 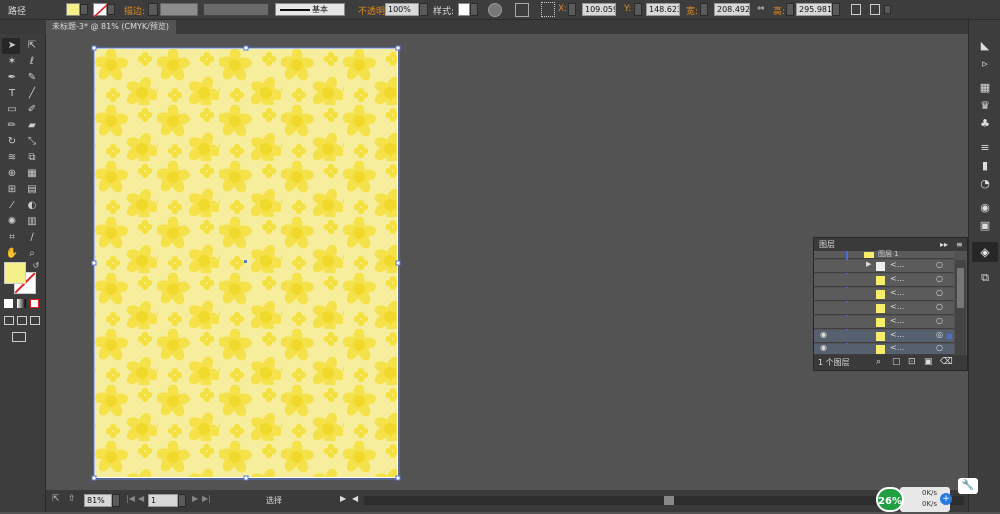 What do you see at coordinates (887, 9) in the screenshot?
I see `panel-menu-icon` at bounding box center [887, 9].